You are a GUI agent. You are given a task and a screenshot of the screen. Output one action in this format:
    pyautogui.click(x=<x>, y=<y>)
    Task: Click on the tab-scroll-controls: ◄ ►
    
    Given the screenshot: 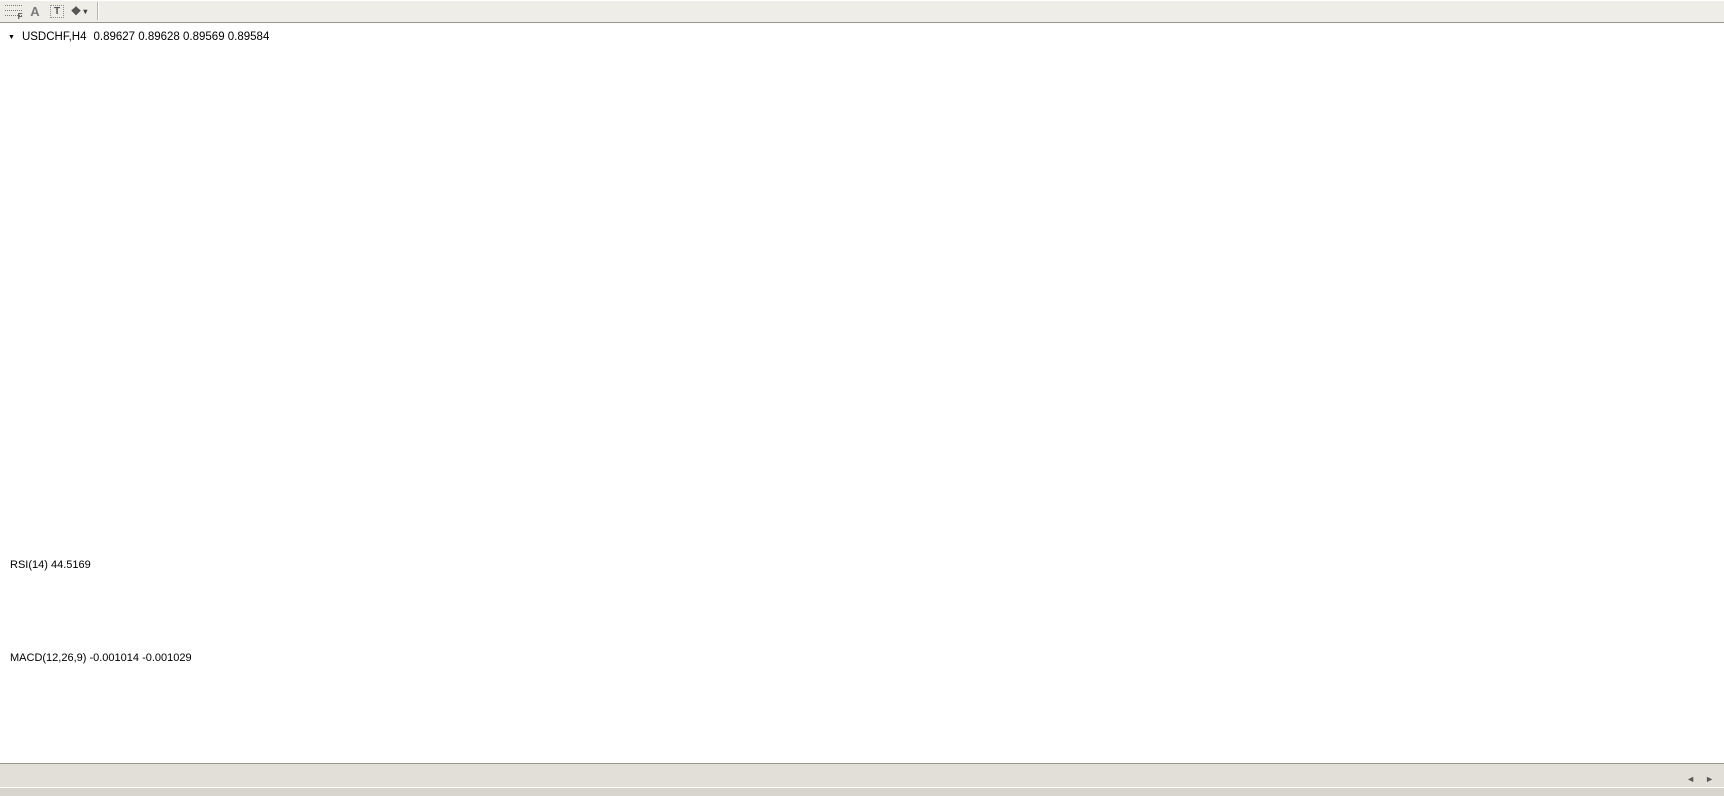 What is the action you would take?
    pyautogui.click(x=1705, y=781)
    